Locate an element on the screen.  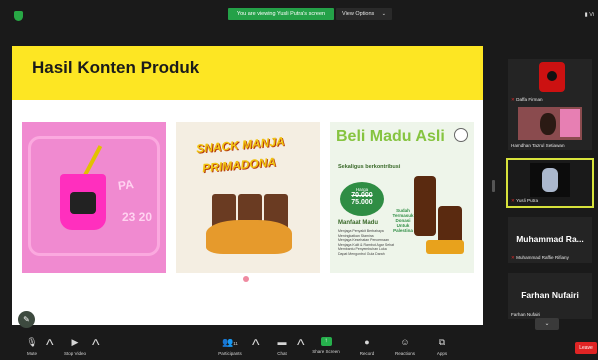
stop-video-button: ▶ Stop Video is located at coordinates (75, 346).